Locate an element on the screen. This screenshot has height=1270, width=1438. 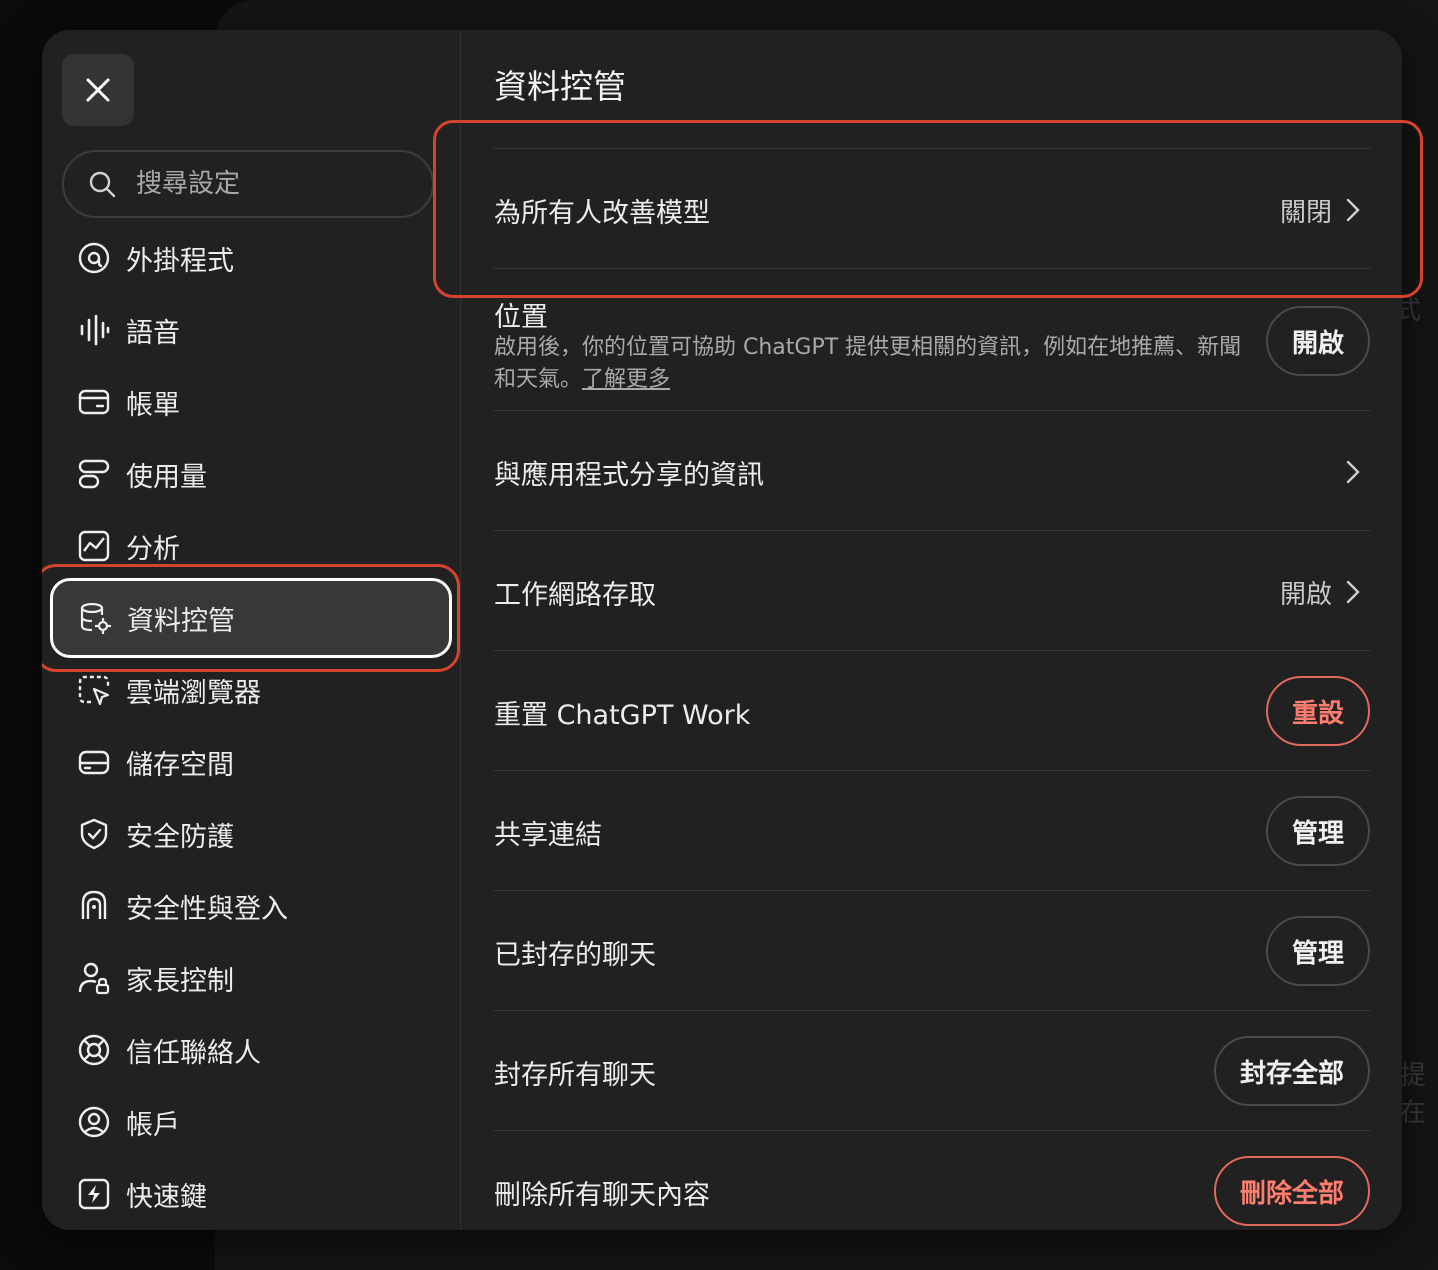
location-label: 位置 is located at coordinates (521, 317).